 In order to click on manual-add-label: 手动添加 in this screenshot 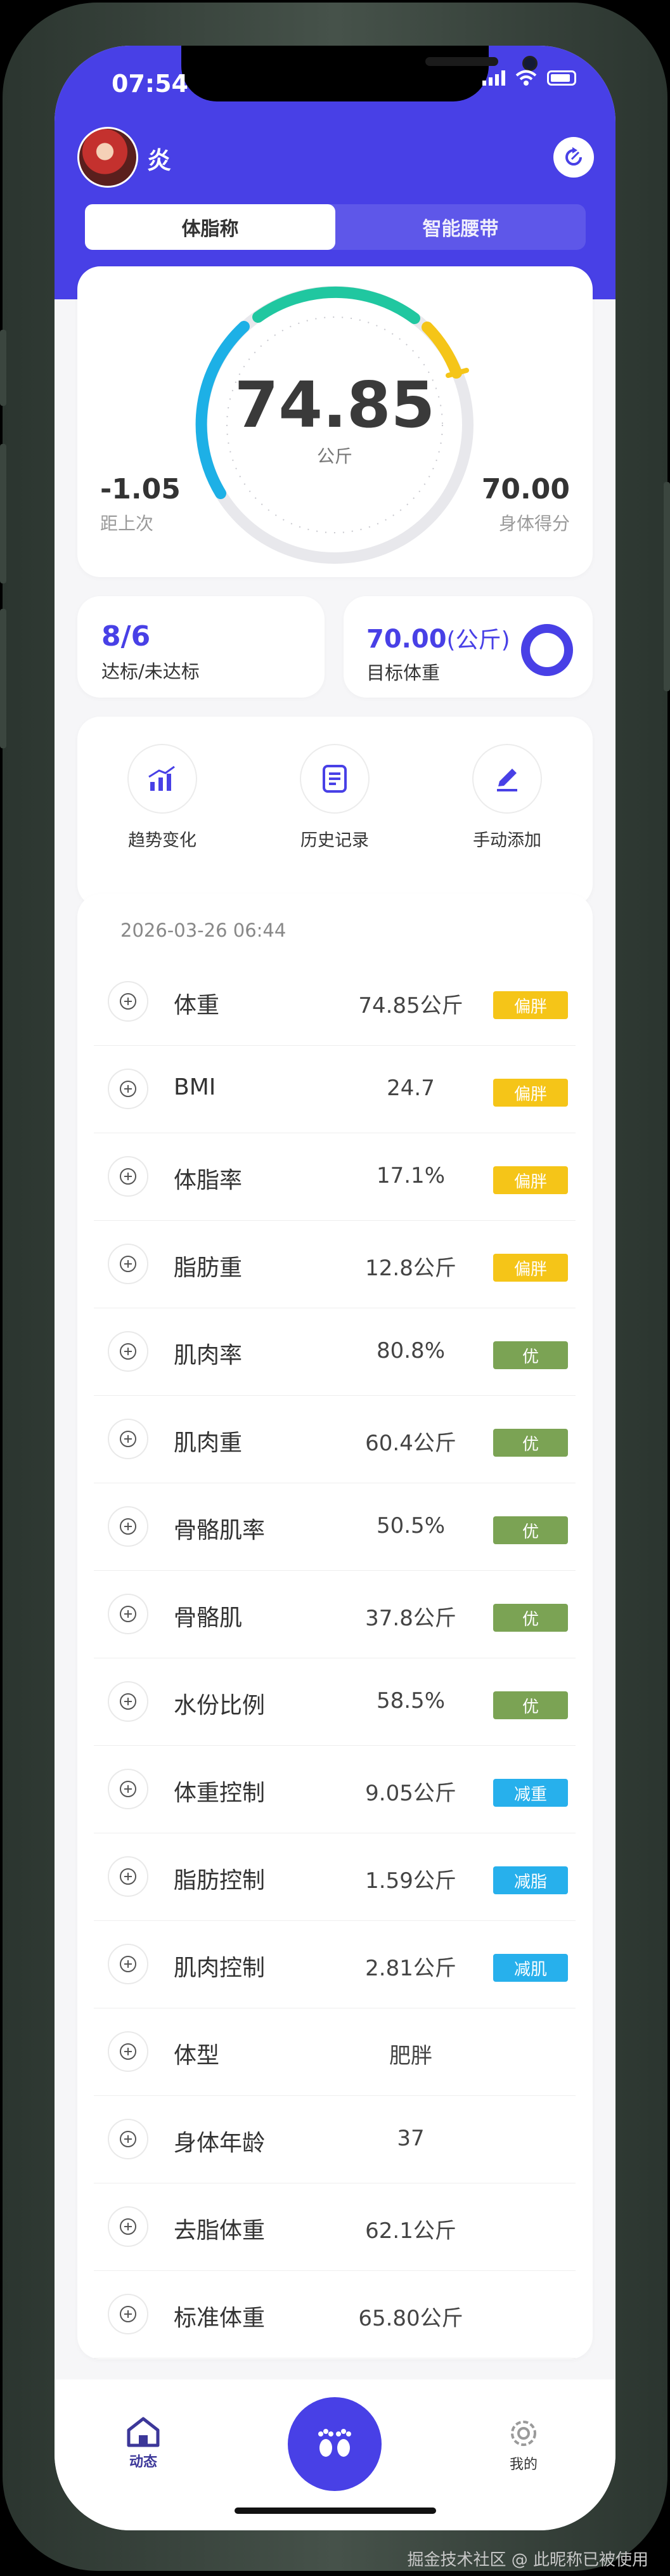, I will do `click(507, 840)`.